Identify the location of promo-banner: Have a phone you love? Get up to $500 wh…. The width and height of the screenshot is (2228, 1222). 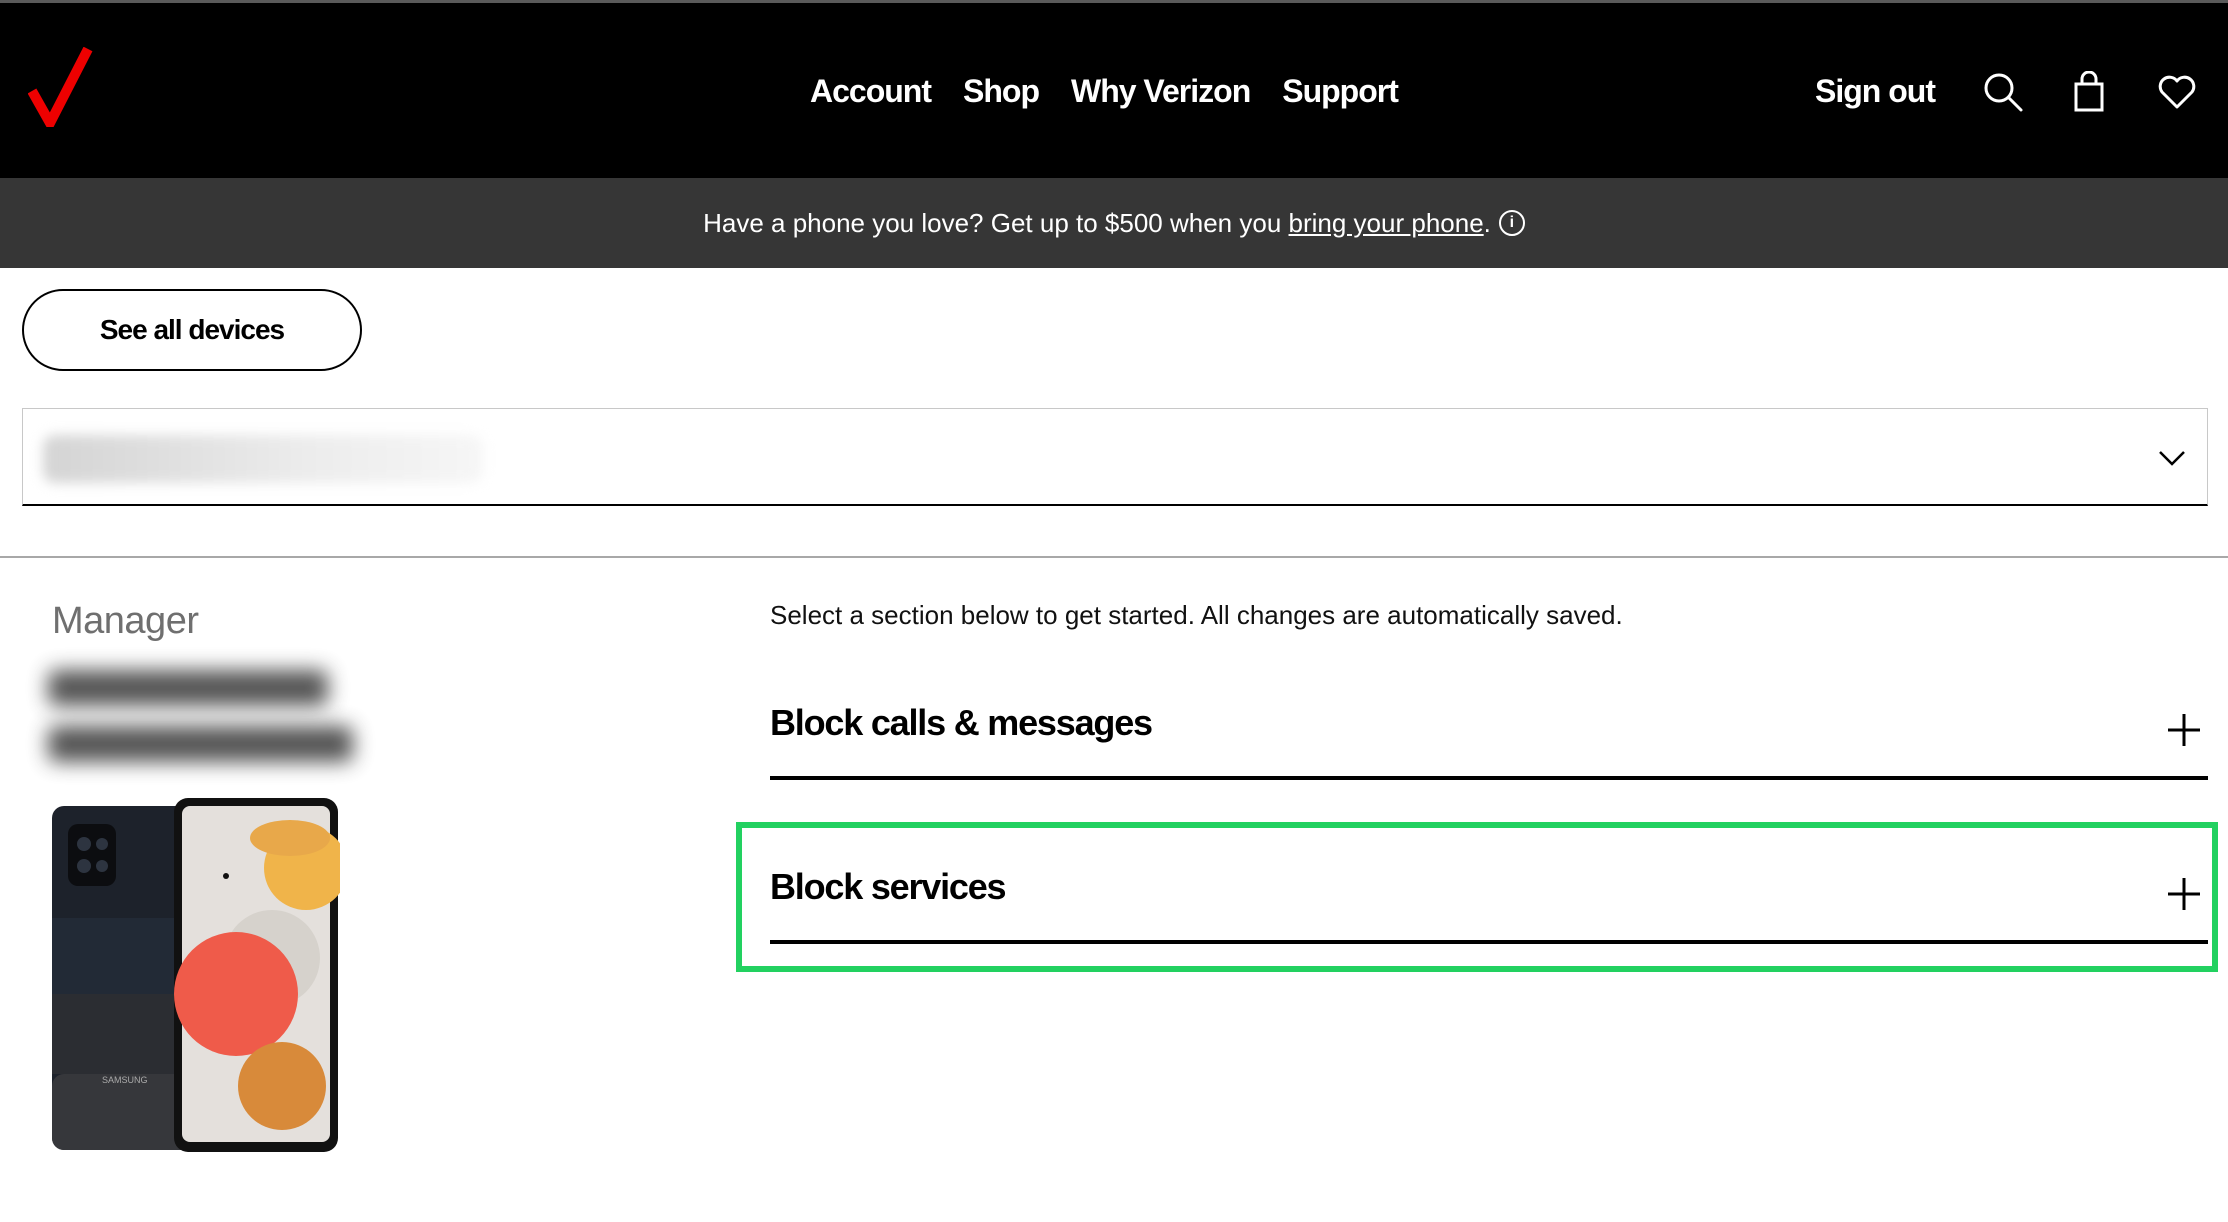
(1114, 223).